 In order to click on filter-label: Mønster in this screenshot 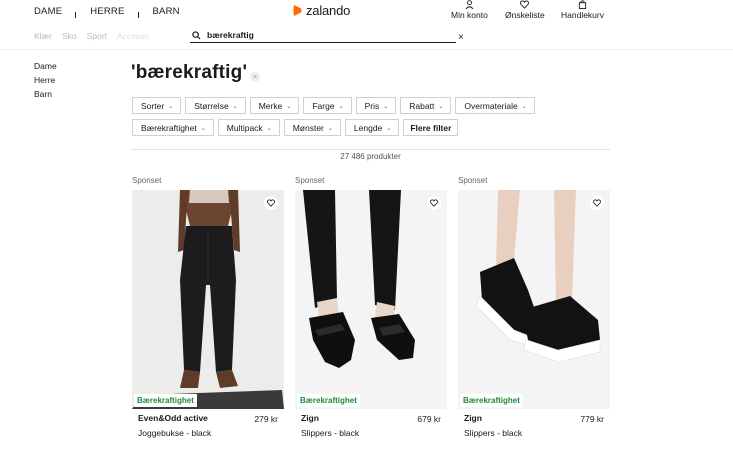, I will do `click(308, 127)`.